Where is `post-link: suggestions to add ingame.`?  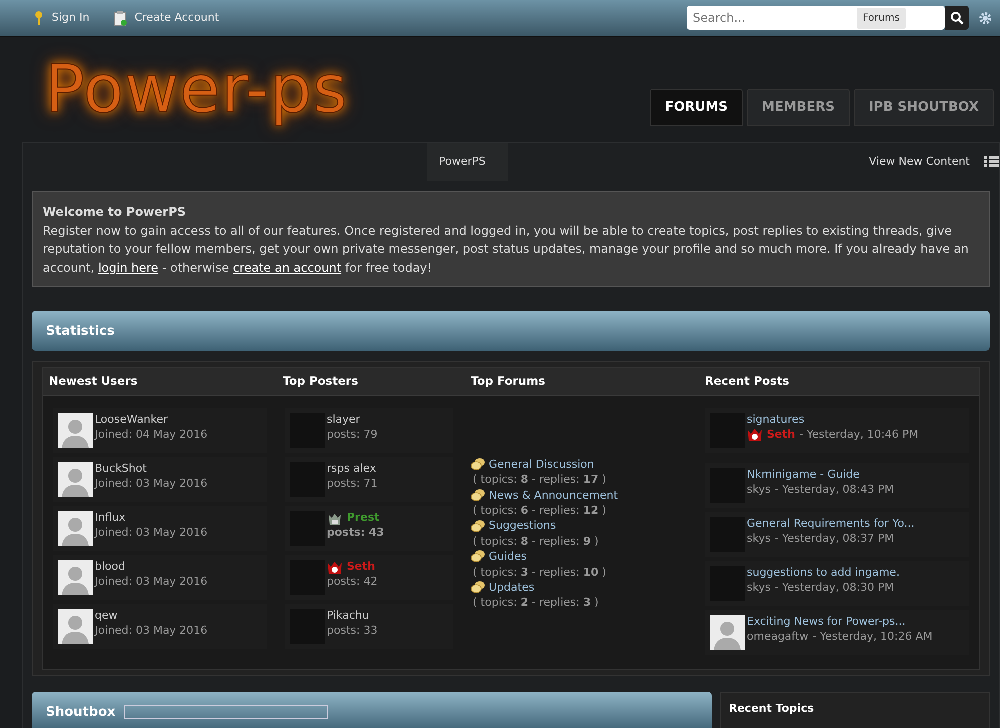 post-link: suggestions to add ingame. is located at coordinates (823, 573).